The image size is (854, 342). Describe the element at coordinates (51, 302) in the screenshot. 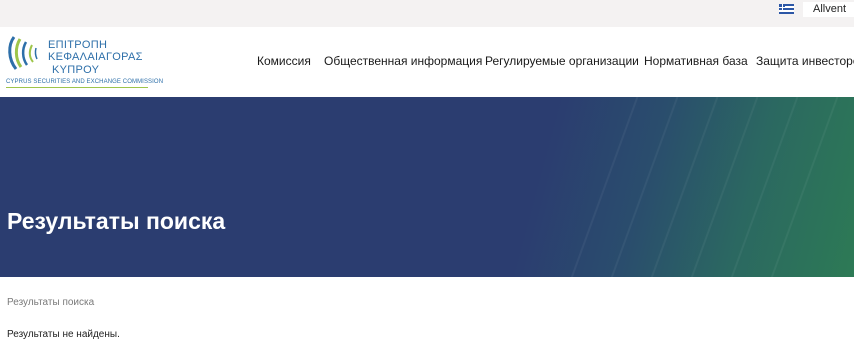

I see `breadcrumb: Результаты поиска` at that location.